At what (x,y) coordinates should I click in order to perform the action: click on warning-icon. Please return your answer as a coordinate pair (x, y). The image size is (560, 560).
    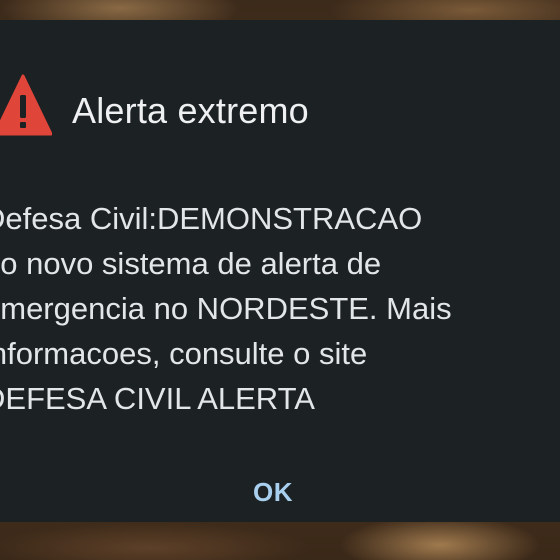
    Looking at the image, I should click on (26, 105).